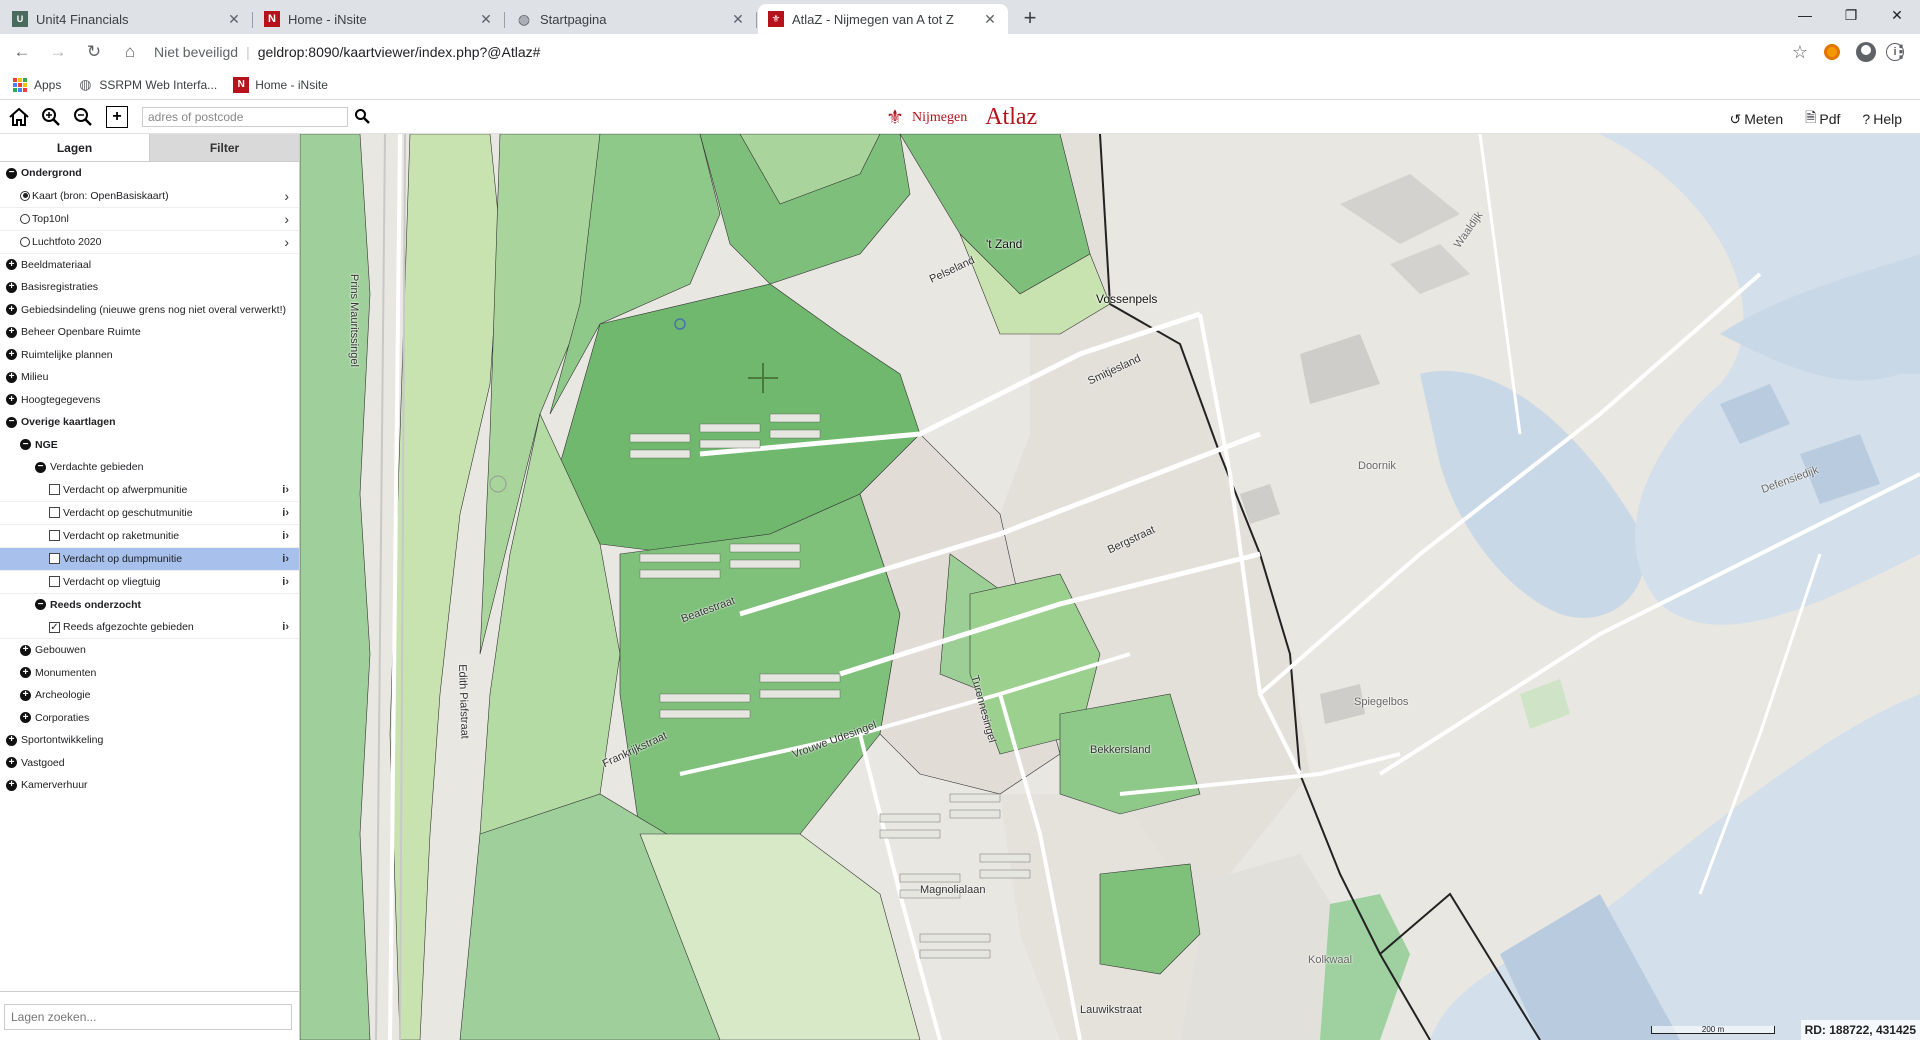 The height and width of the screenshot is (1040, 1920). Describe the element at coordinates (149, 490) in the screenshot. I see `layer-row: Verdacht op afwerpmunitie i›` at that location.